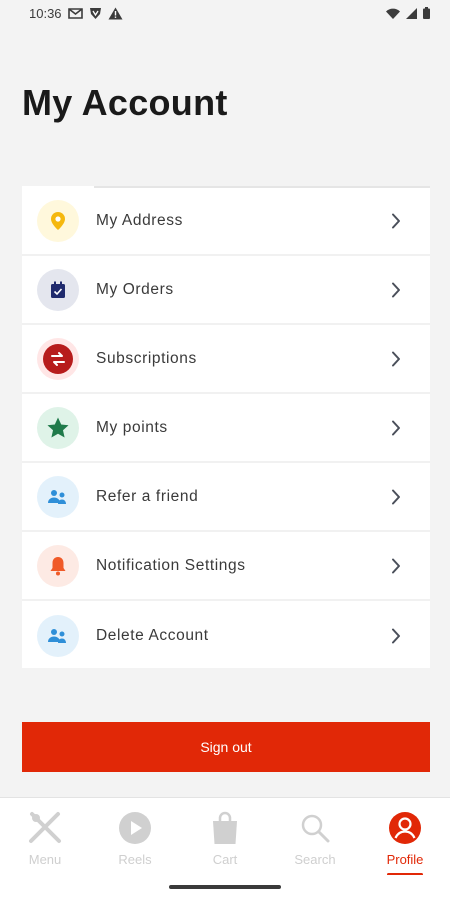  What do you see at coordinates (125, 102) in the screenshot?
I see `page-title: My Account` at bounding box center [125, 102].